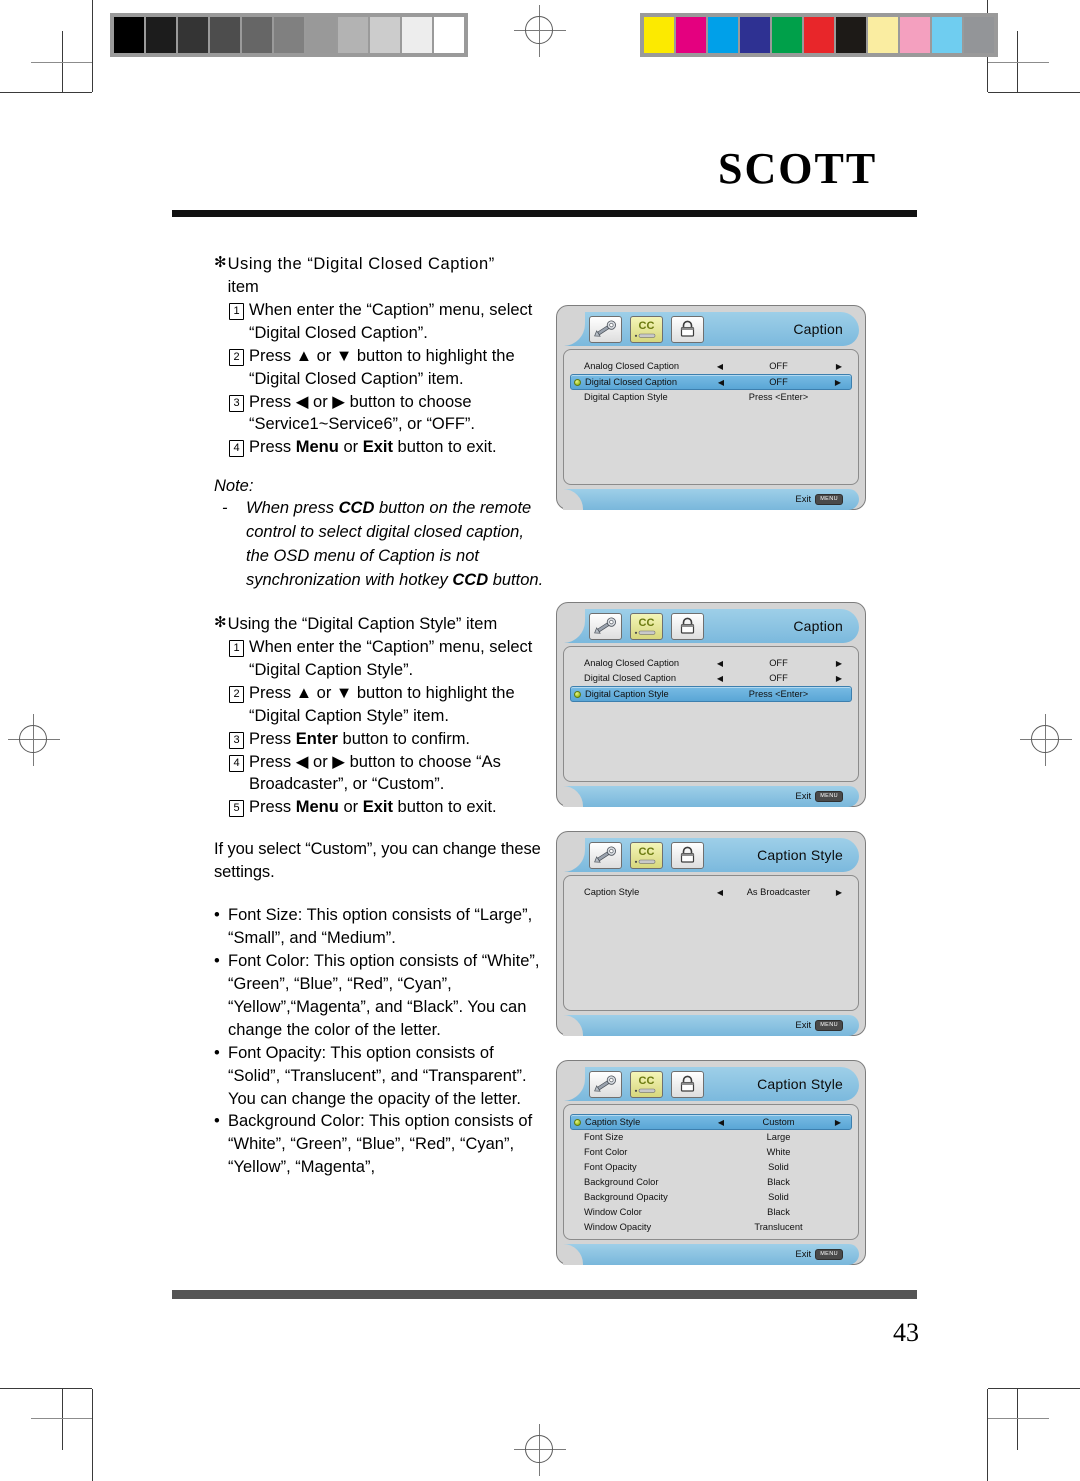  What do you see at coordinates (778, 1167) in the screenshot?
I see `osd-row-value: Solid` at bounding box center [778, 1167].